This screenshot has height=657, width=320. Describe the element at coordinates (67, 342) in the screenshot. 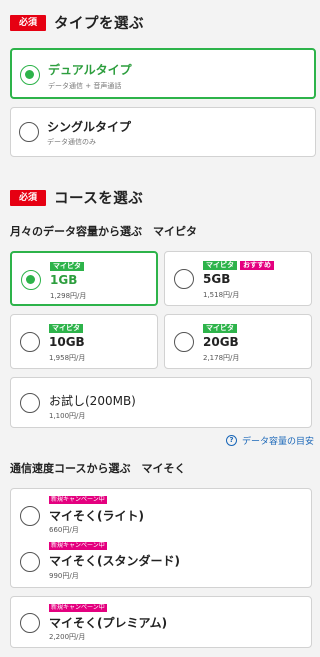

I see `plan-name: 10GB` at that location.